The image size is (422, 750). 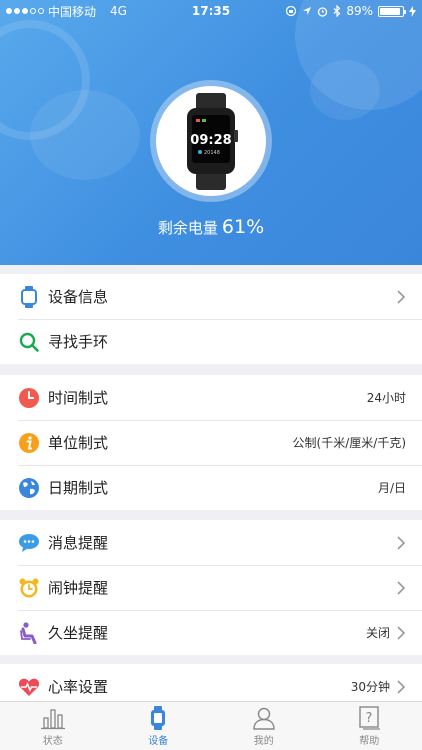 I want to click on charging-icon, so click(x=412, y=11).